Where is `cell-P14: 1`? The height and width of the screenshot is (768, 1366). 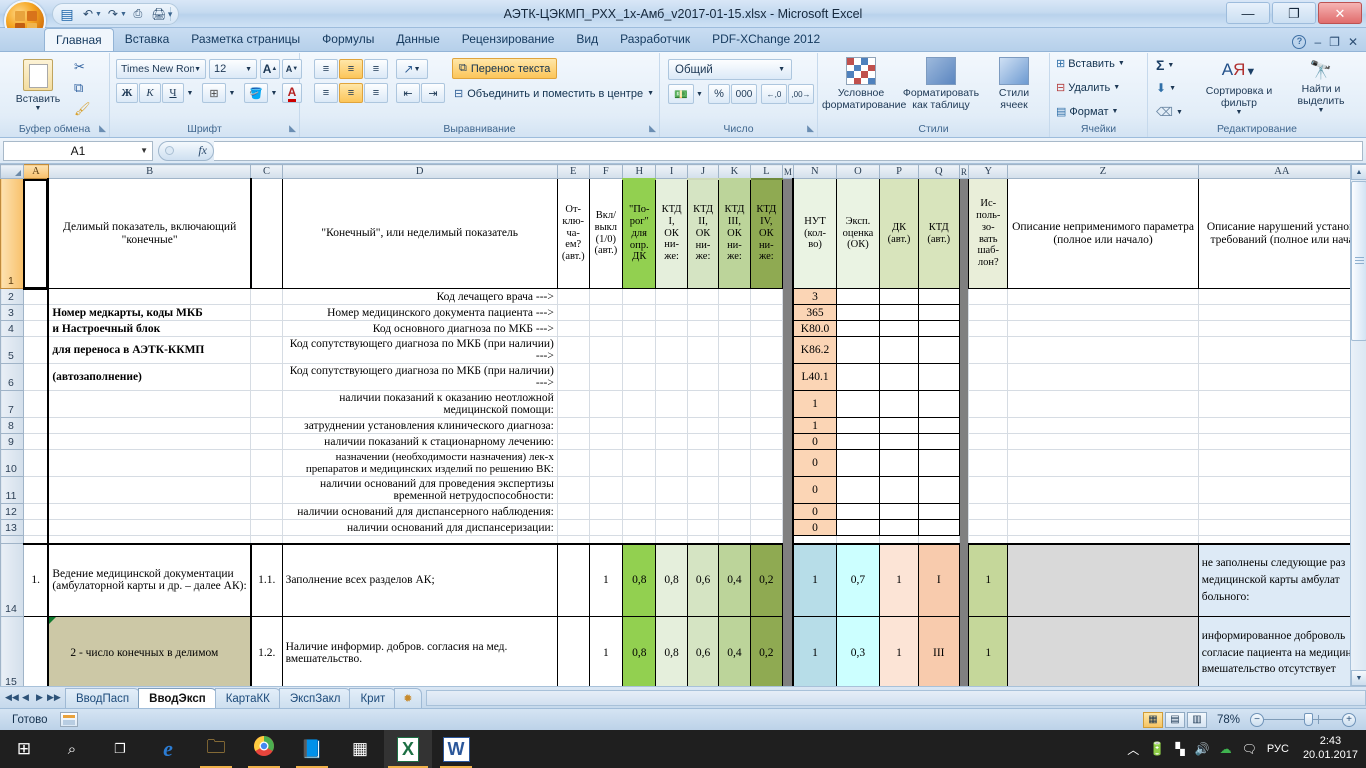
cell-P14: 1 is located at coordinates (899, 580).